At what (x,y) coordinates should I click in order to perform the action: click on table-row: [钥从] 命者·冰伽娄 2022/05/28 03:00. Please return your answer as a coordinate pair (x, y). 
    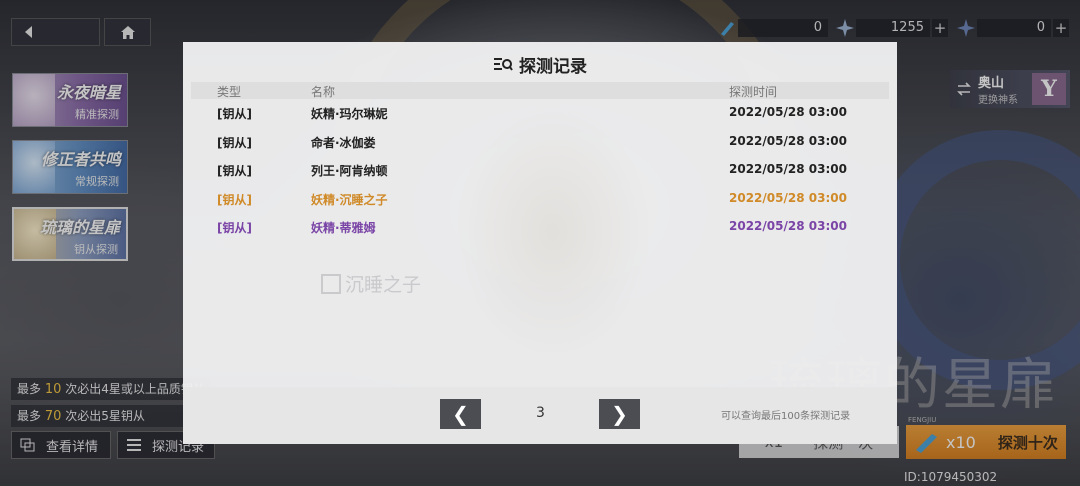
    Looking at the image, I should click on (540, 142).